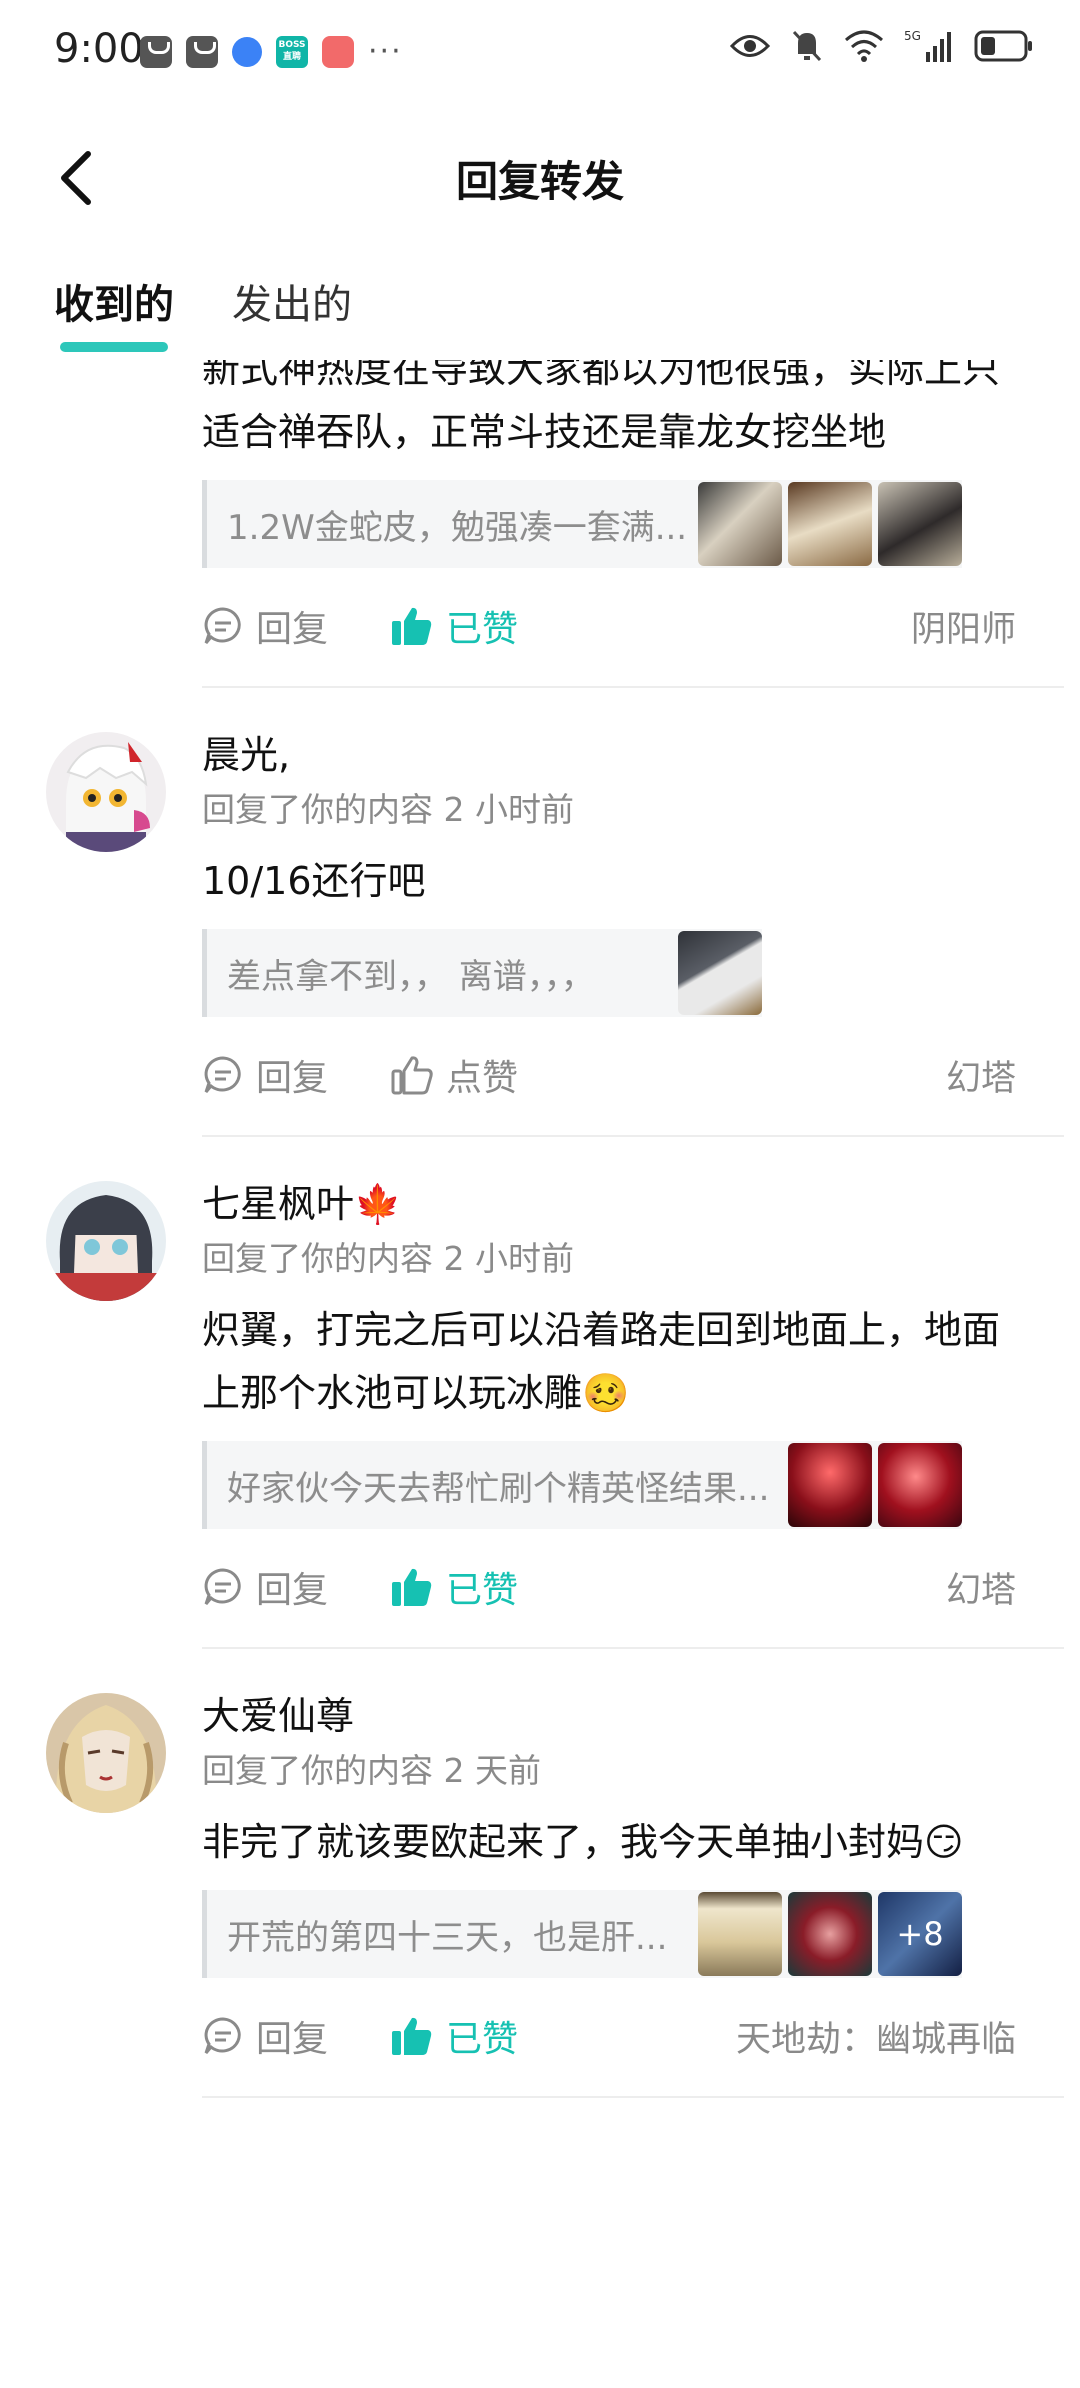 The image size is (1080, 2388). I want to click on tab-received: 收到的, so click(114, 312).